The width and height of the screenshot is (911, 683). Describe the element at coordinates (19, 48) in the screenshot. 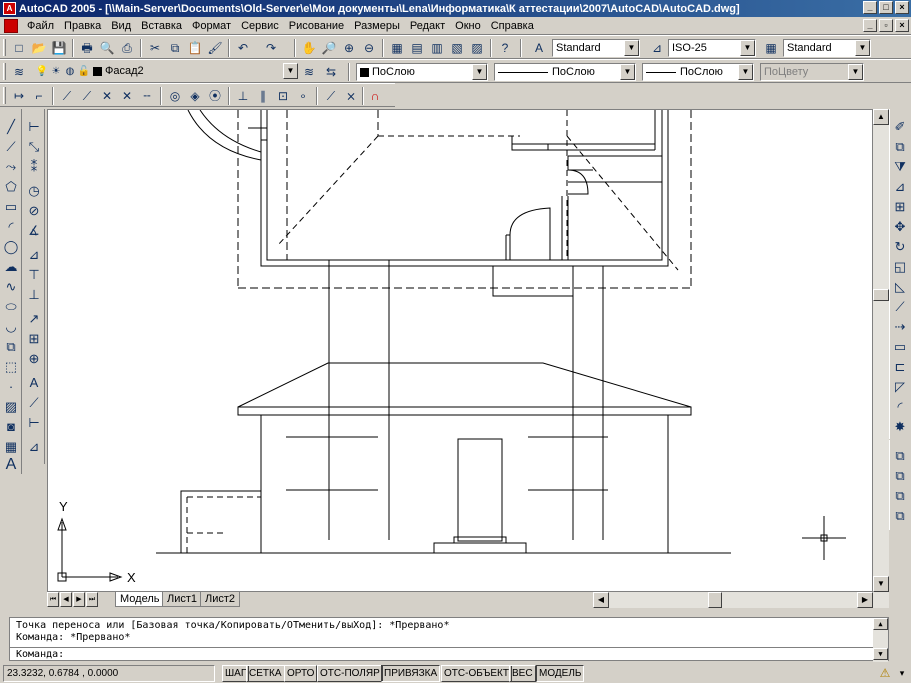

I see `new-icon: □` at that location.